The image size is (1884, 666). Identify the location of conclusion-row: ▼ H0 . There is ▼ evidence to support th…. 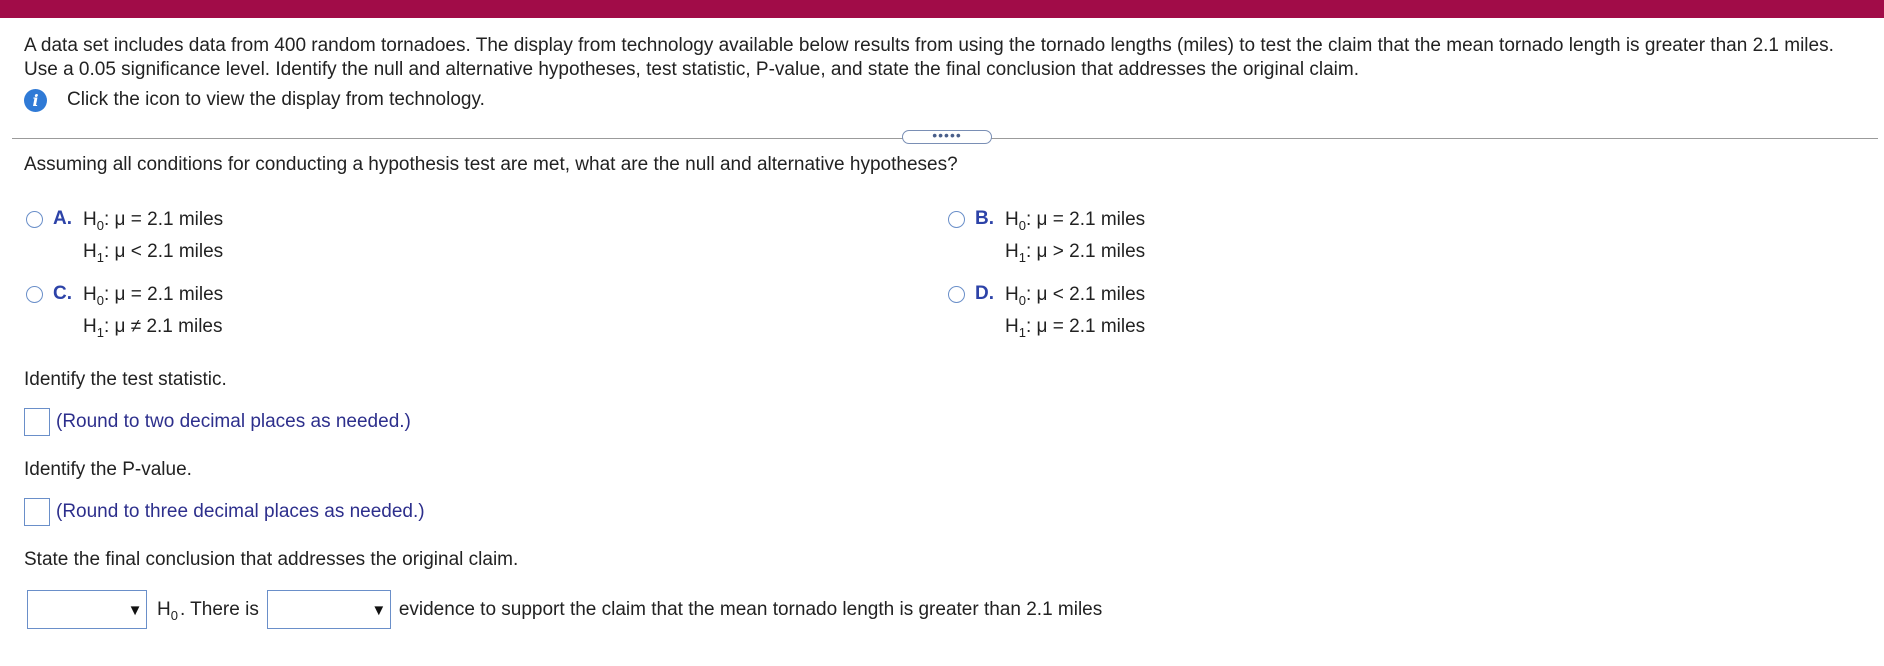
(564, 609).